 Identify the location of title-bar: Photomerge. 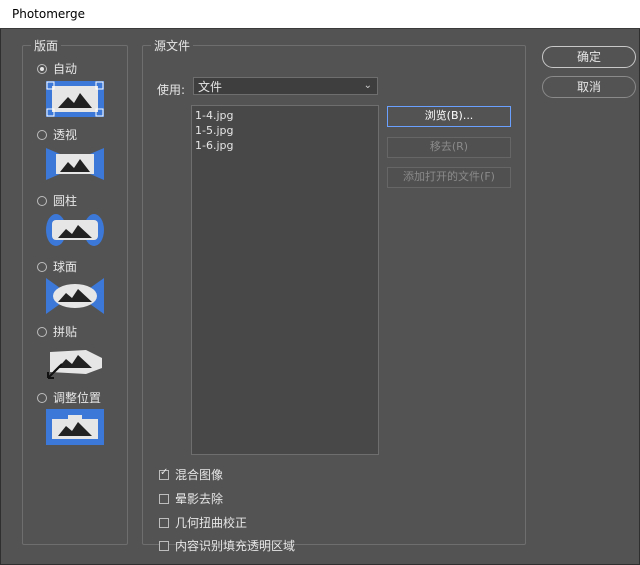
(320, 14).